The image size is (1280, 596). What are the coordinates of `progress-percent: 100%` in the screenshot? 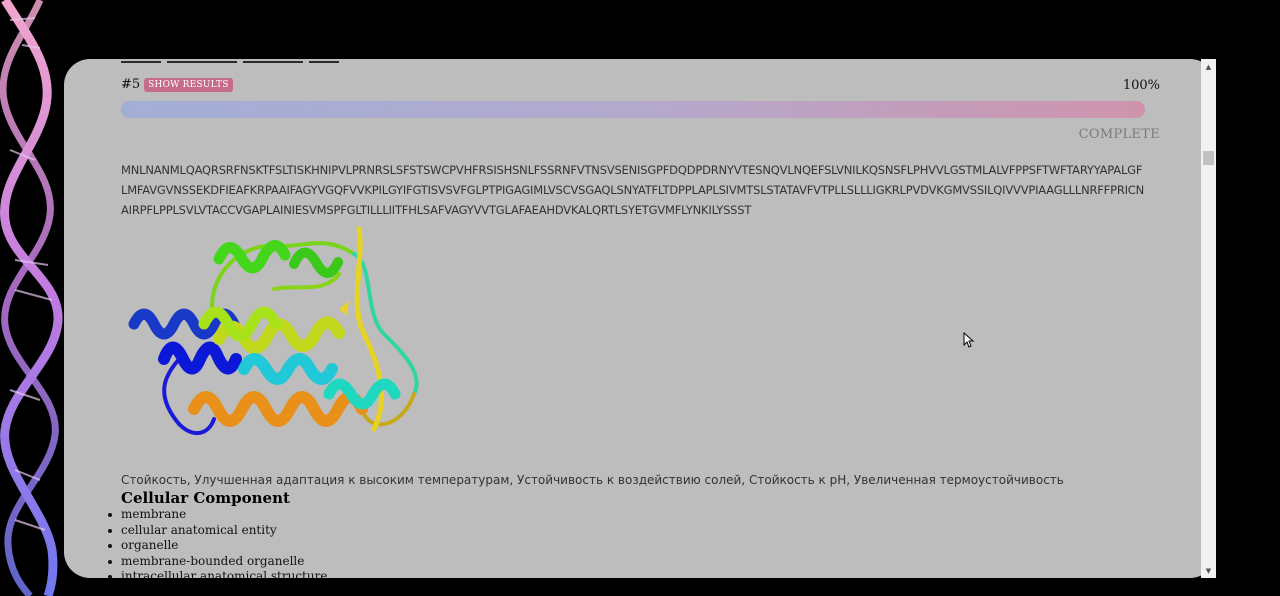 It's located at (1141, 85).